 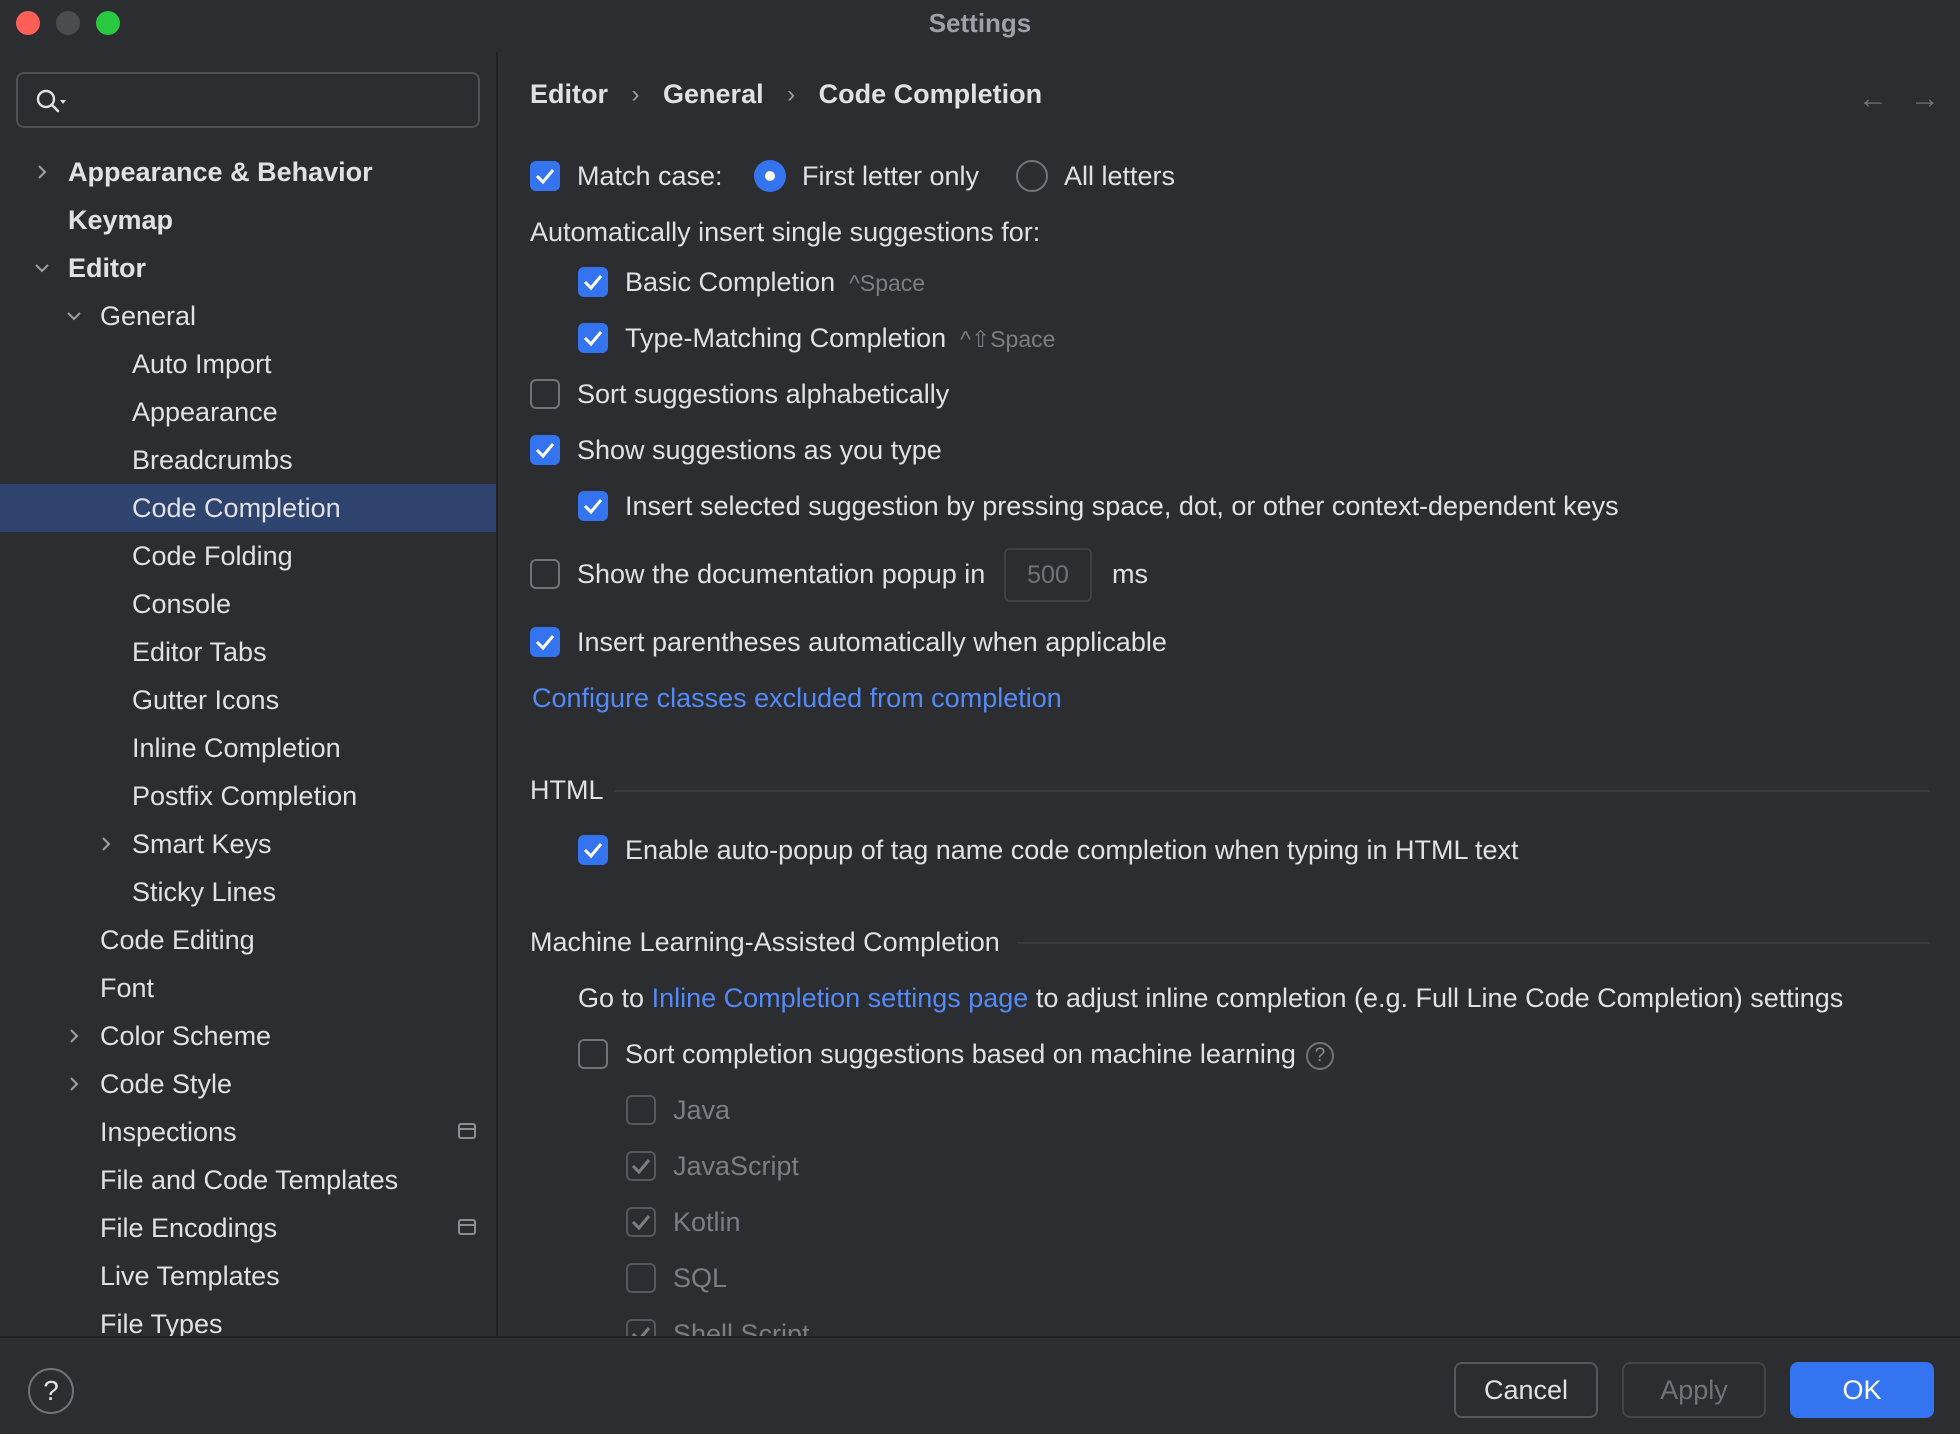 What do you see at coordinates (826, 1110) in the screenshot?
I see `ml-lang-java-row: Java` at bounding box center [826, 1110].